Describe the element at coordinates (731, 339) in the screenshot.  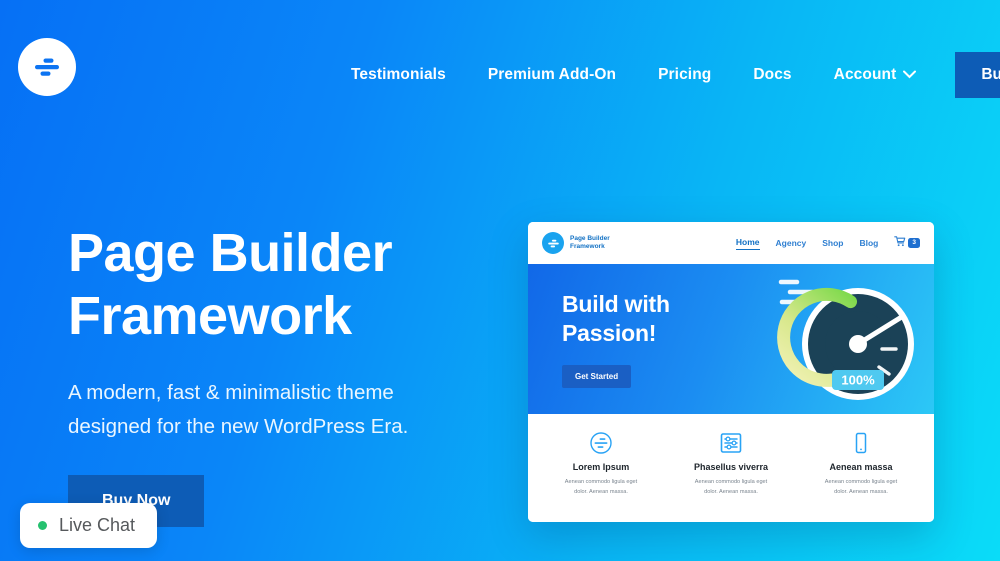
I see `mockup-hero-section: Build with Passion! Get Started 100%` at that location.